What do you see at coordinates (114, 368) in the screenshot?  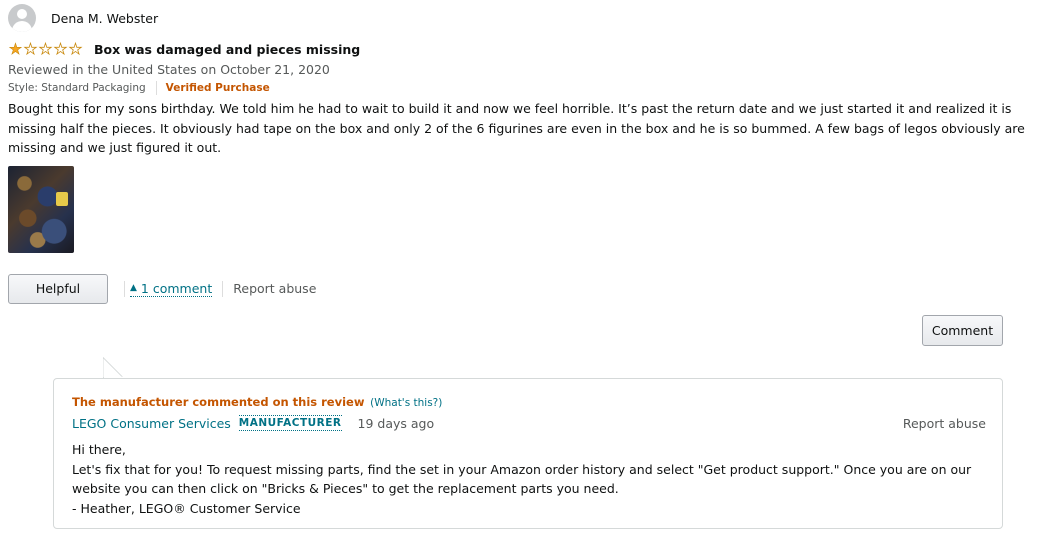 I see `callout-pointer` at bounding box center [114, 368].